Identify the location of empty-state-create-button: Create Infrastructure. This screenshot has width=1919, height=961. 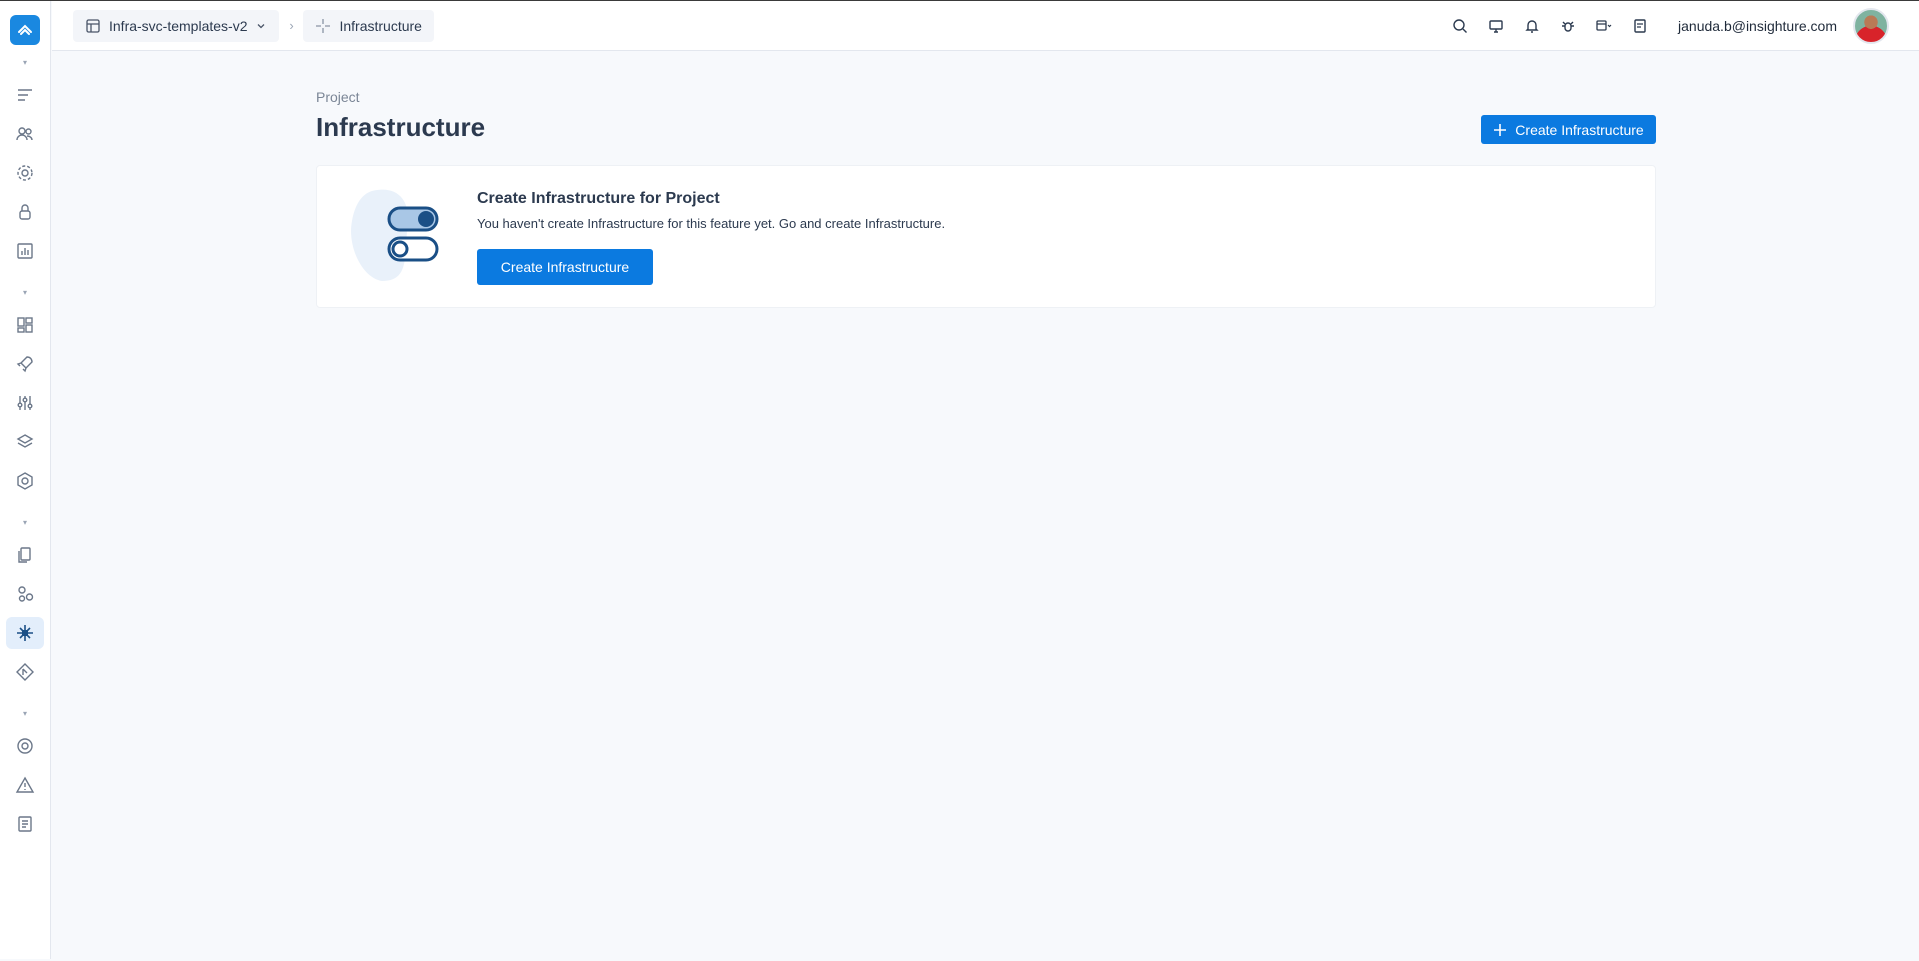
(565, 267).